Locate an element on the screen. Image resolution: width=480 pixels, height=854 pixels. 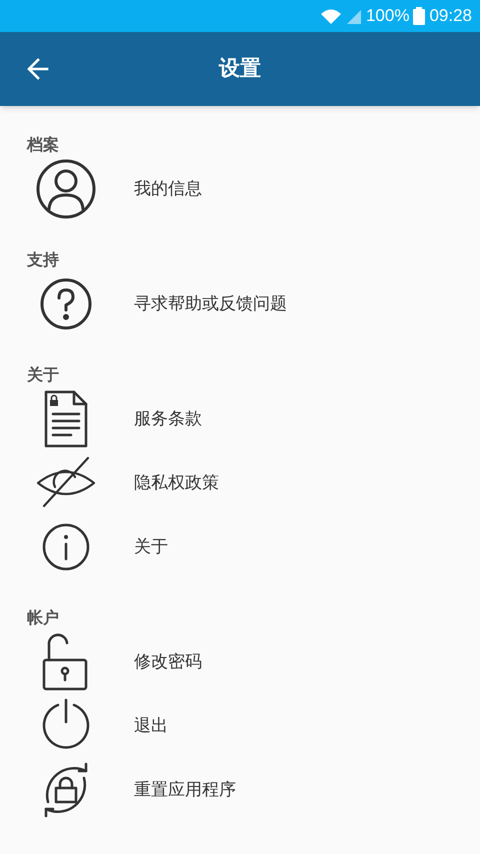
settings-item-label: 关于 is located at coordinates (151, 547).